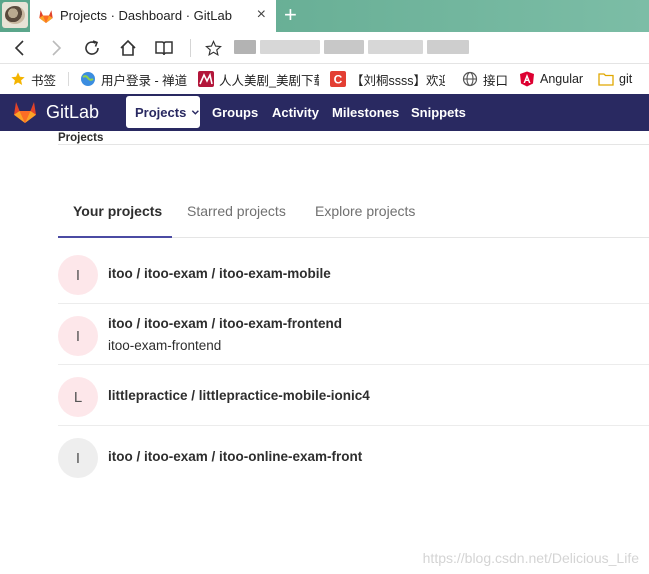 The height and width of the screenshot is (574, 649). What do you see at coordinates (196, 112) in the screenshot?
I see `chevron-down-icon` at bounding box center [196, 112].